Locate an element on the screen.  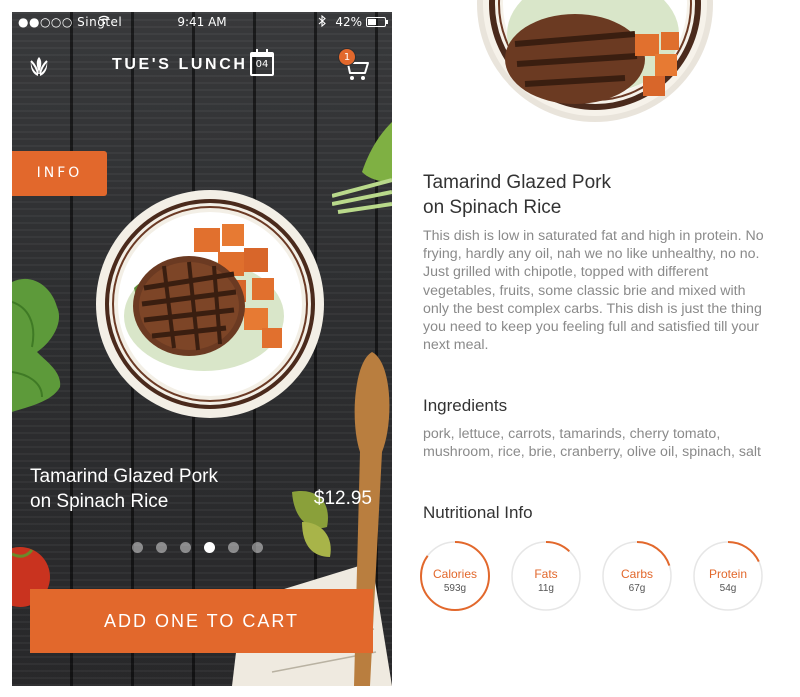
nutrition-ring-calories: Calories 593g is located at coordinates (455, 576).